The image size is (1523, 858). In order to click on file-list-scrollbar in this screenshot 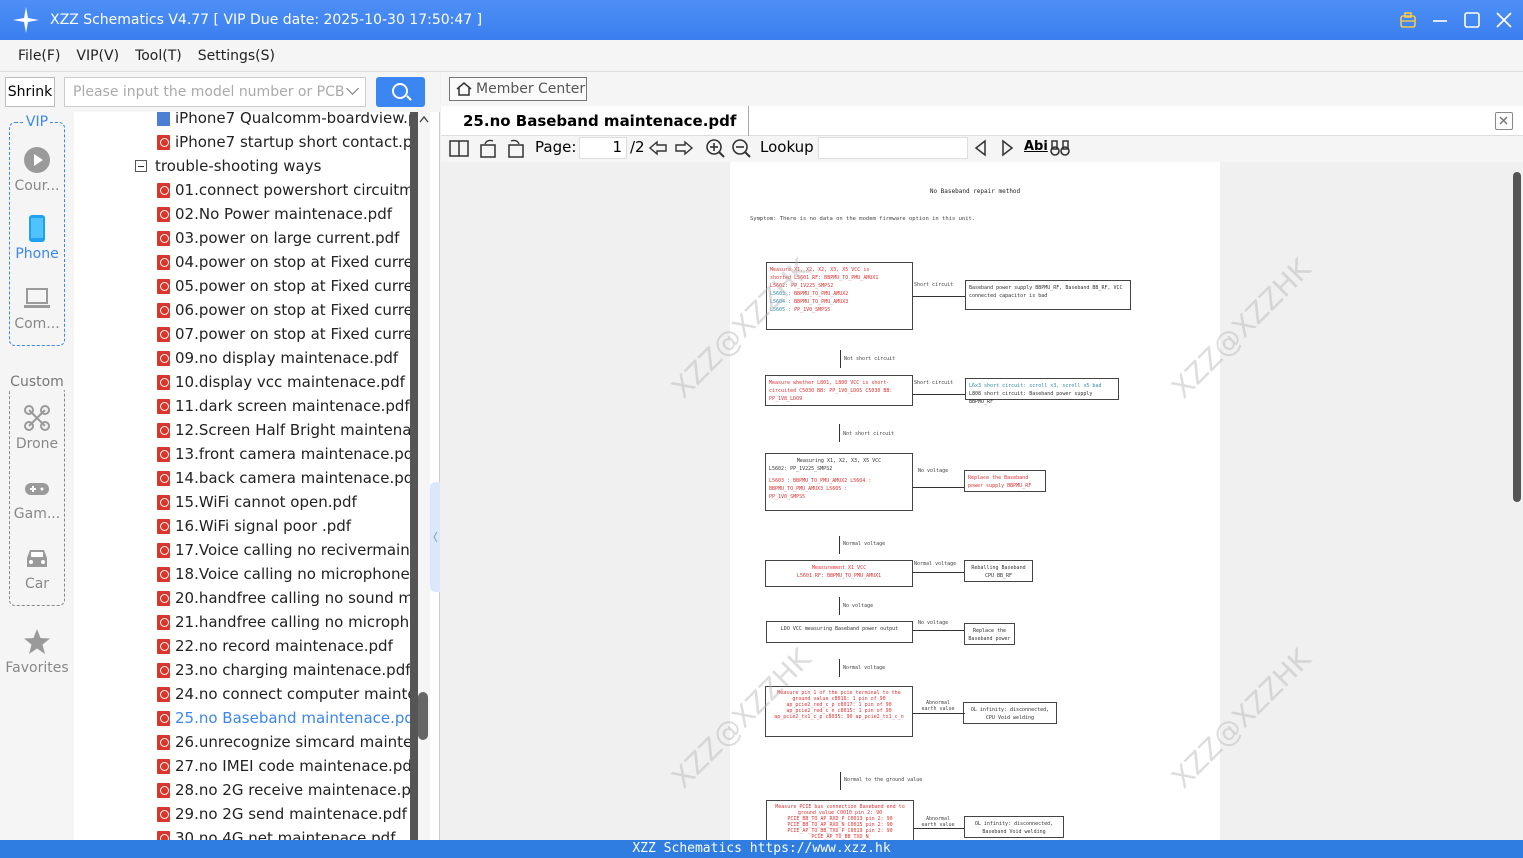, I will do `click(420, 476)`.